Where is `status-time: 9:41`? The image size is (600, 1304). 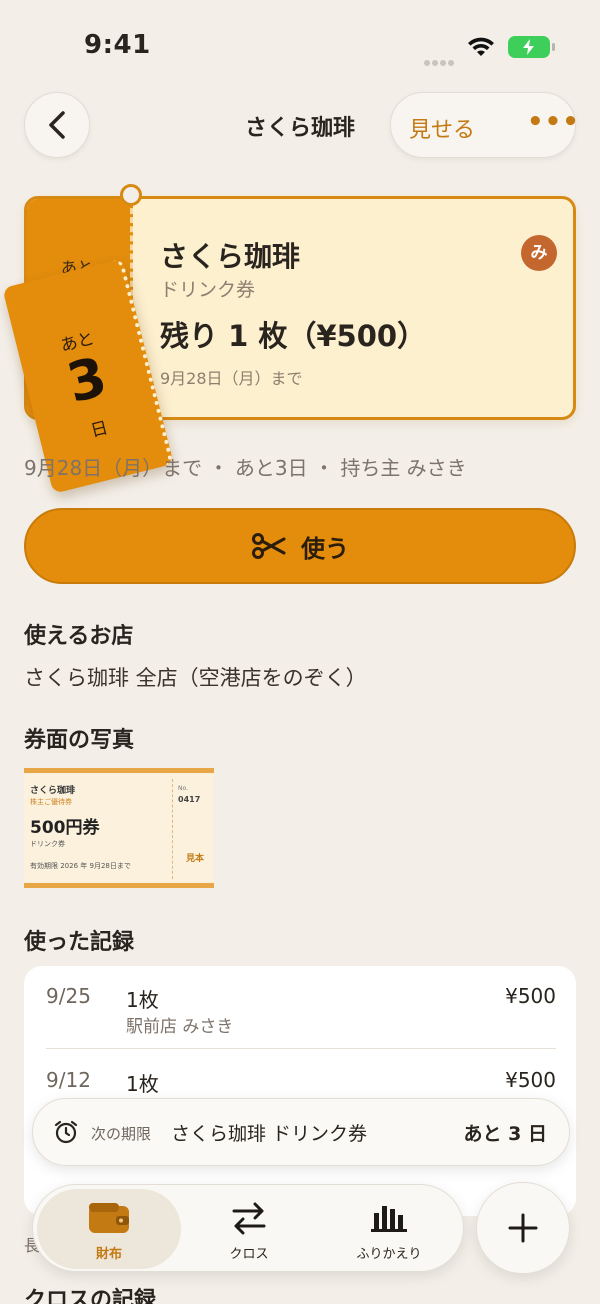 status-time: 9:41 is located at coordinates (117, 45).